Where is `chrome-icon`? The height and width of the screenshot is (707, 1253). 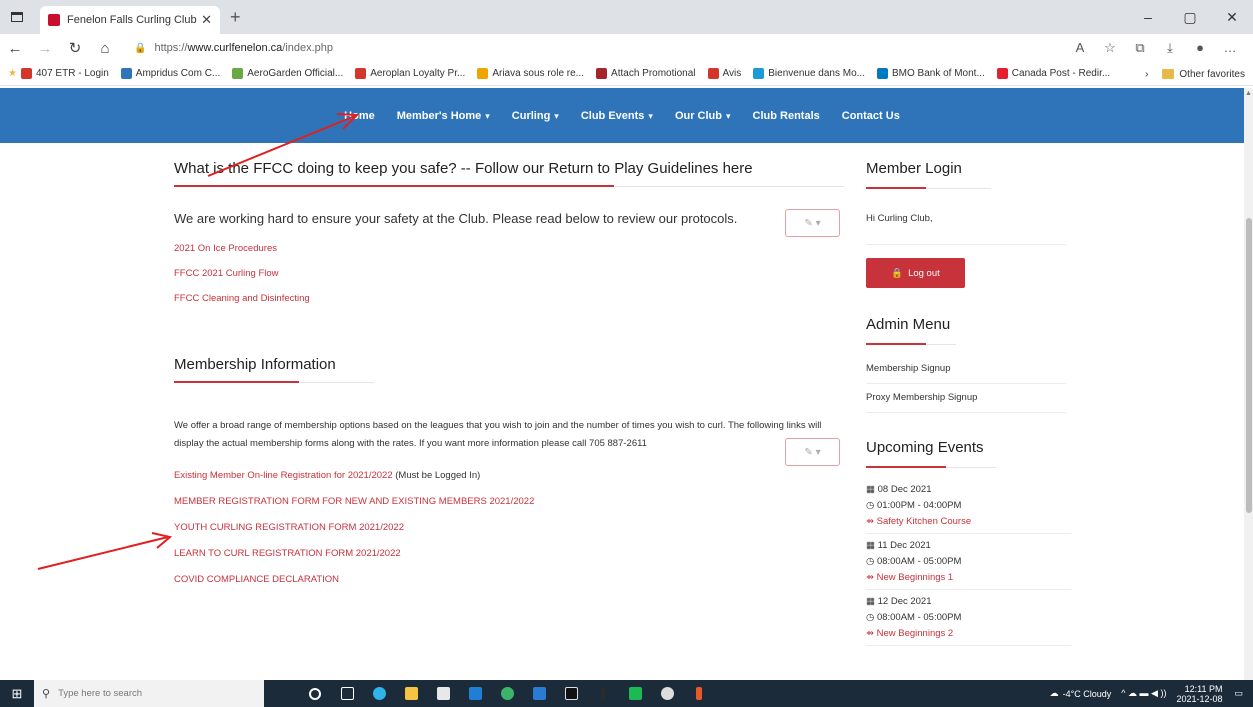
chrome-icon is located at coordinates (507, 693).